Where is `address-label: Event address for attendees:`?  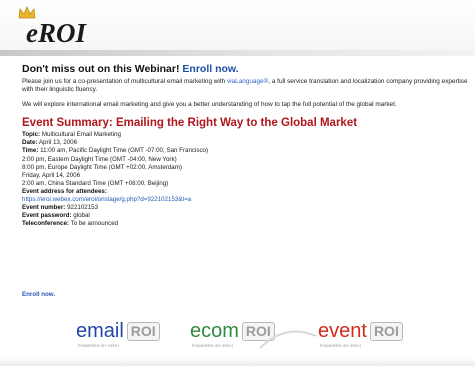
address-label: Event address for attendees: is located at coordinates (64, 191).